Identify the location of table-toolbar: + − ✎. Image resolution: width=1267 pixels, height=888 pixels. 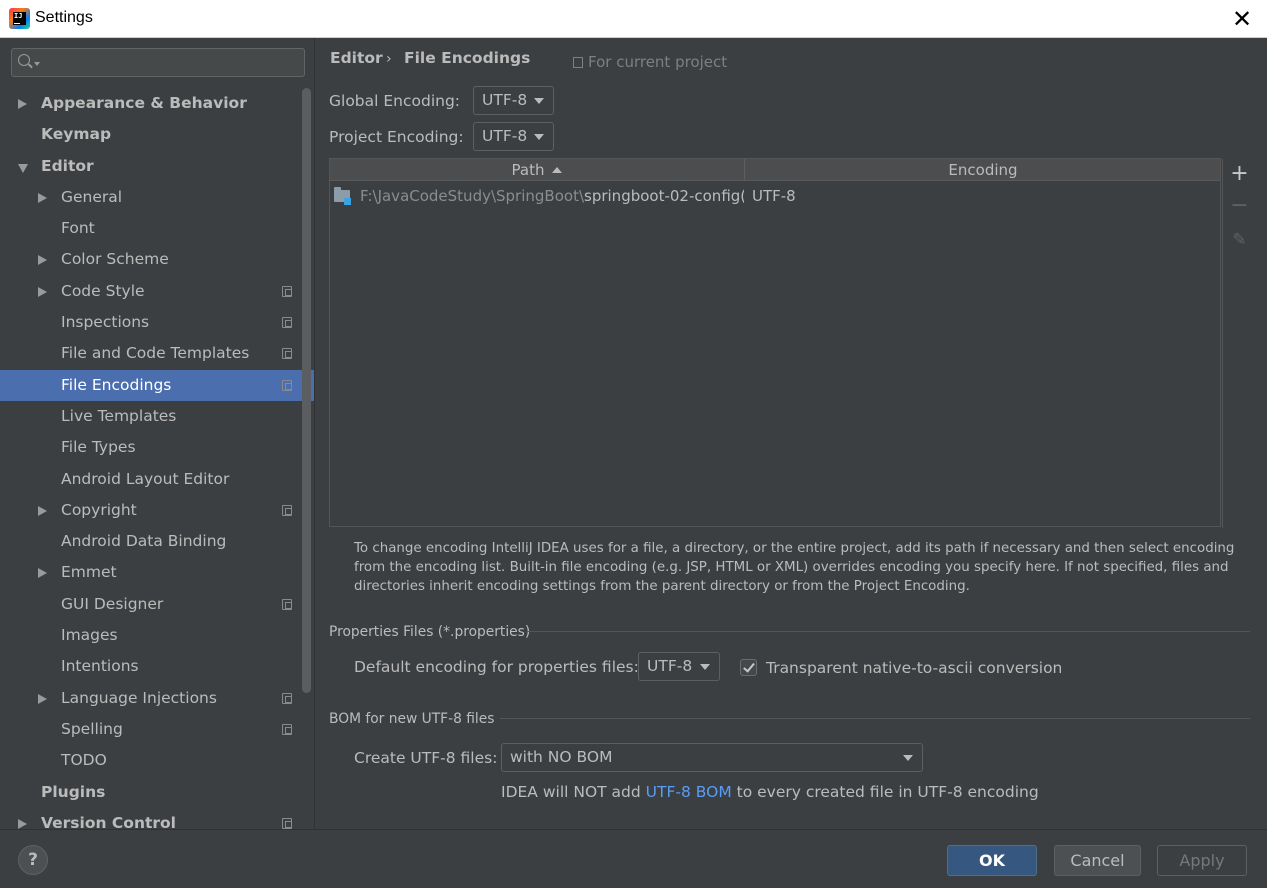
(1240, 343).